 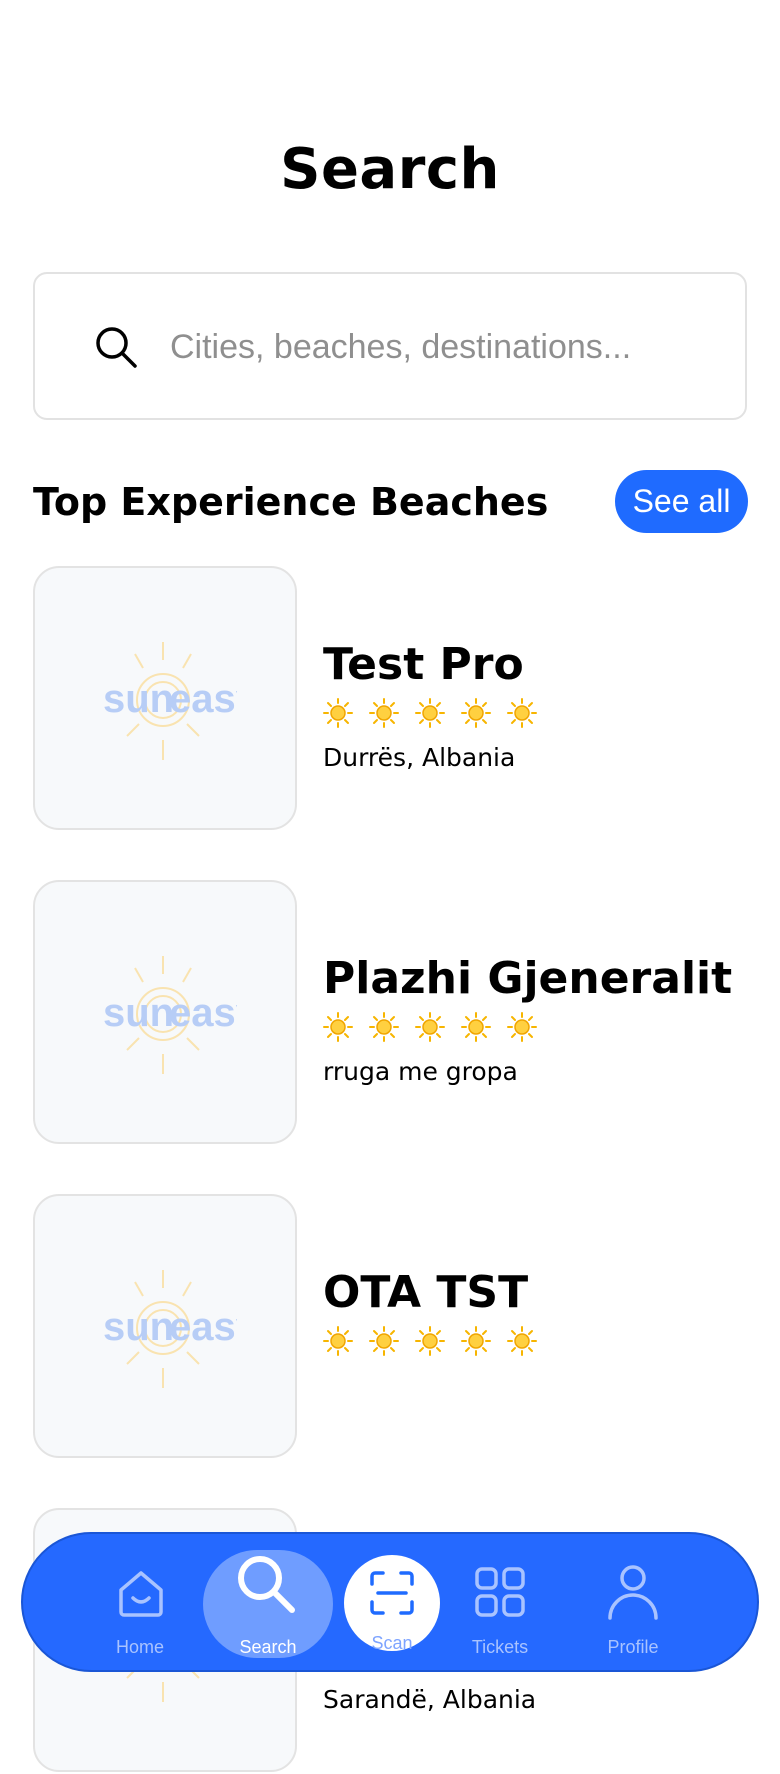 What do you see at coordinates (392, 1593) in the screenshot?
I see `scan-icon` at bounding box center [392, 1593].